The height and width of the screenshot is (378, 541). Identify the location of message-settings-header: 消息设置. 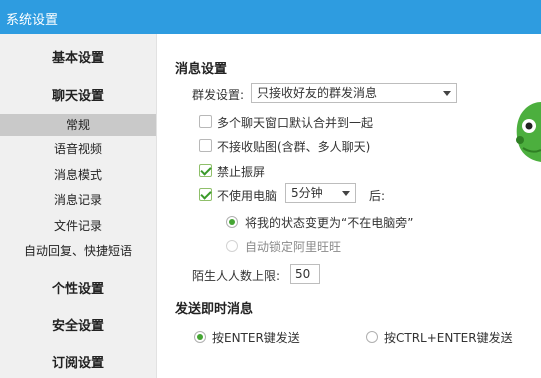
(201, 69).